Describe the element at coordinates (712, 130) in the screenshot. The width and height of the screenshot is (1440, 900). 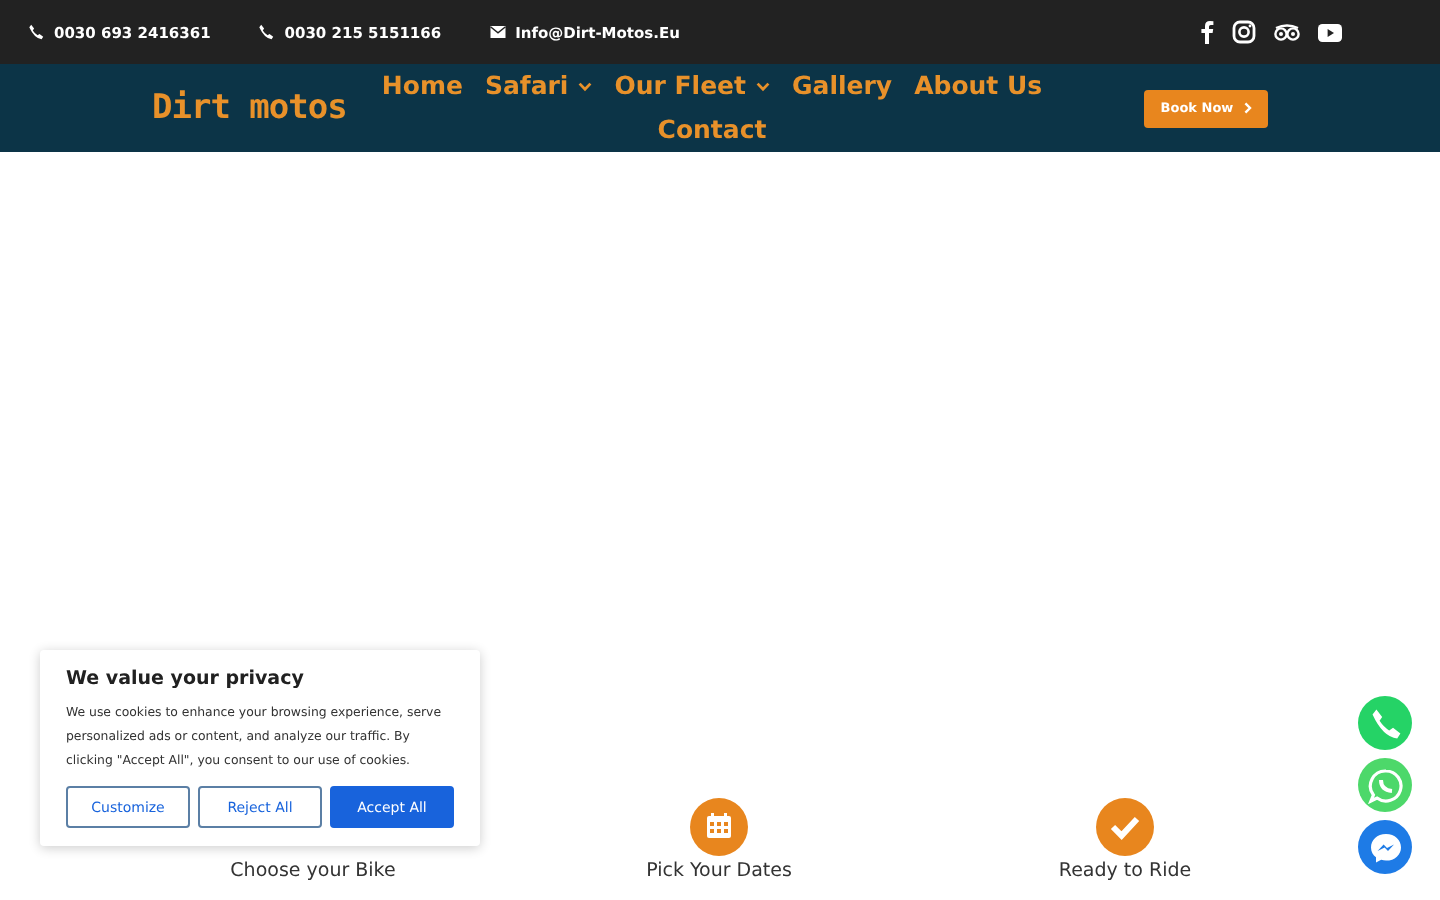
I see `nav-link: Contact` at that location.